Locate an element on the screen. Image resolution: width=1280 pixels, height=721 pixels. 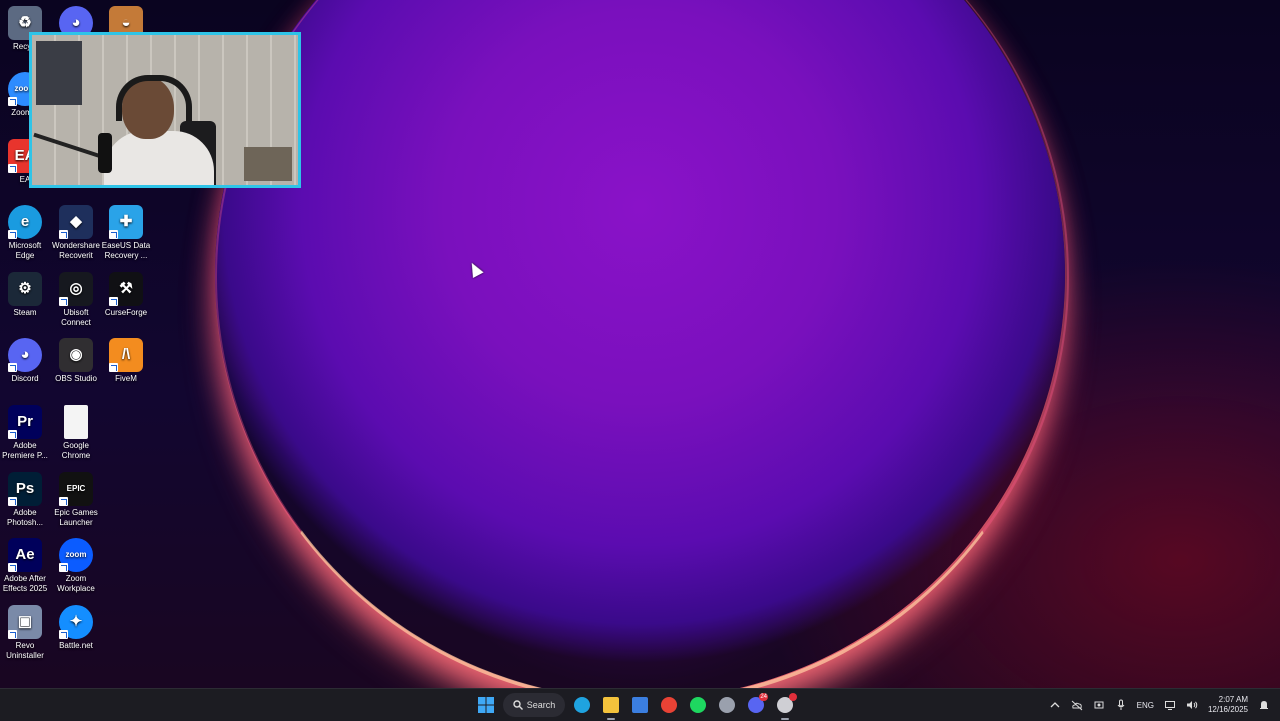
webcam-person-body is located at coordinates (159, 158).